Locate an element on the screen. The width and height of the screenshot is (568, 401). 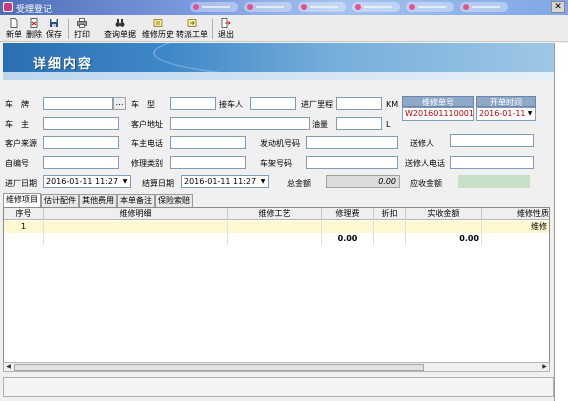
tab-insurance-claim: 保险索赔 is located at coordinates (174, 200).